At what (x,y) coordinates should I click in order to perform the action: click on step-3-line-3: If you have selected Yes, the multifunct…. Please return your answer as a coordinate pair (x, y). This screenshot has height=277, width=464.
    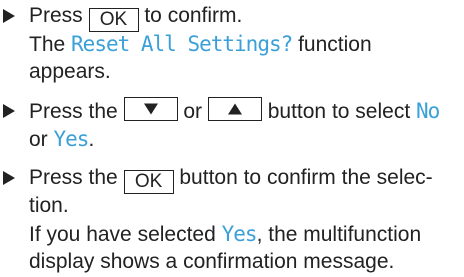
    Looking at the image, I should click on (225, 234).